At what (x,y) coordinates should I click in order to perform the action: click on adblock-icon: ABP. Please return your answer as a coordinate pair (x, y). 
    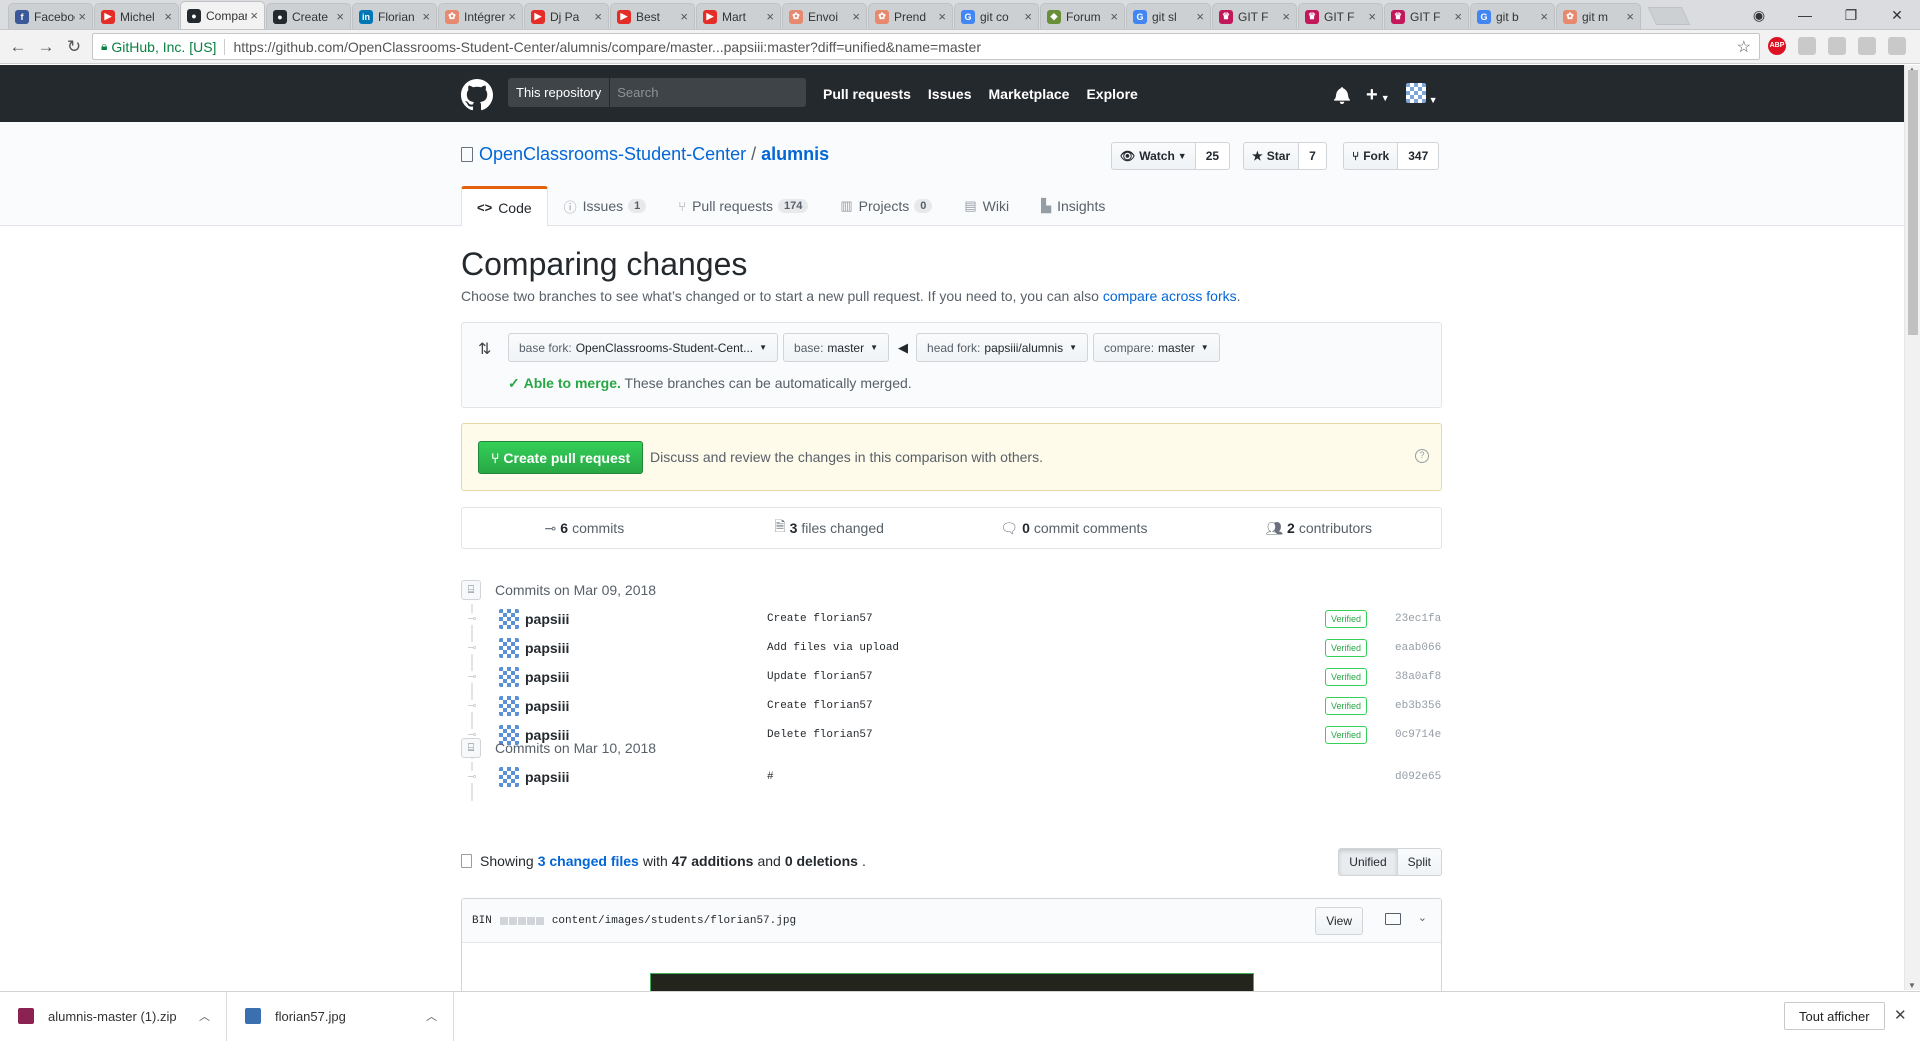
    Looking at the image, I should click on (1777, 46).